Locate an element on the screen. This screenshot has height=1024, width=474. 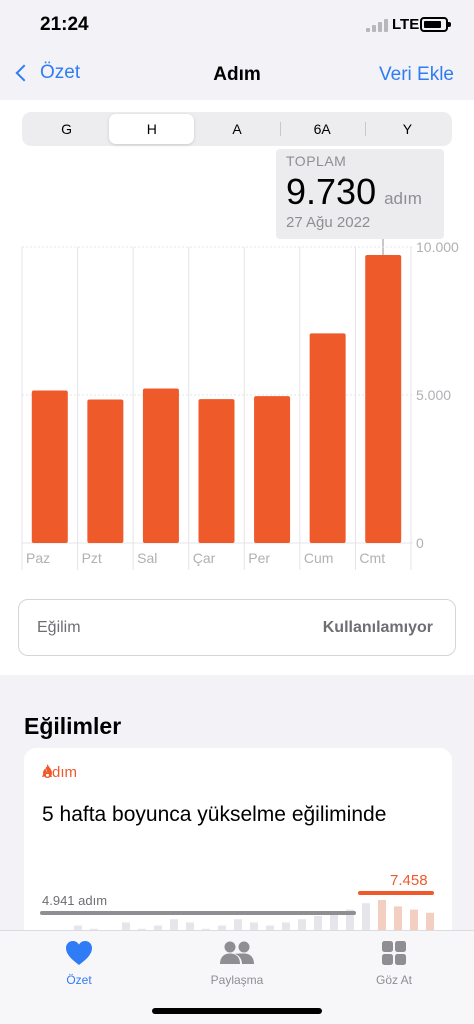
x-tick-label: Pzt is located at coordinates (92, 558).